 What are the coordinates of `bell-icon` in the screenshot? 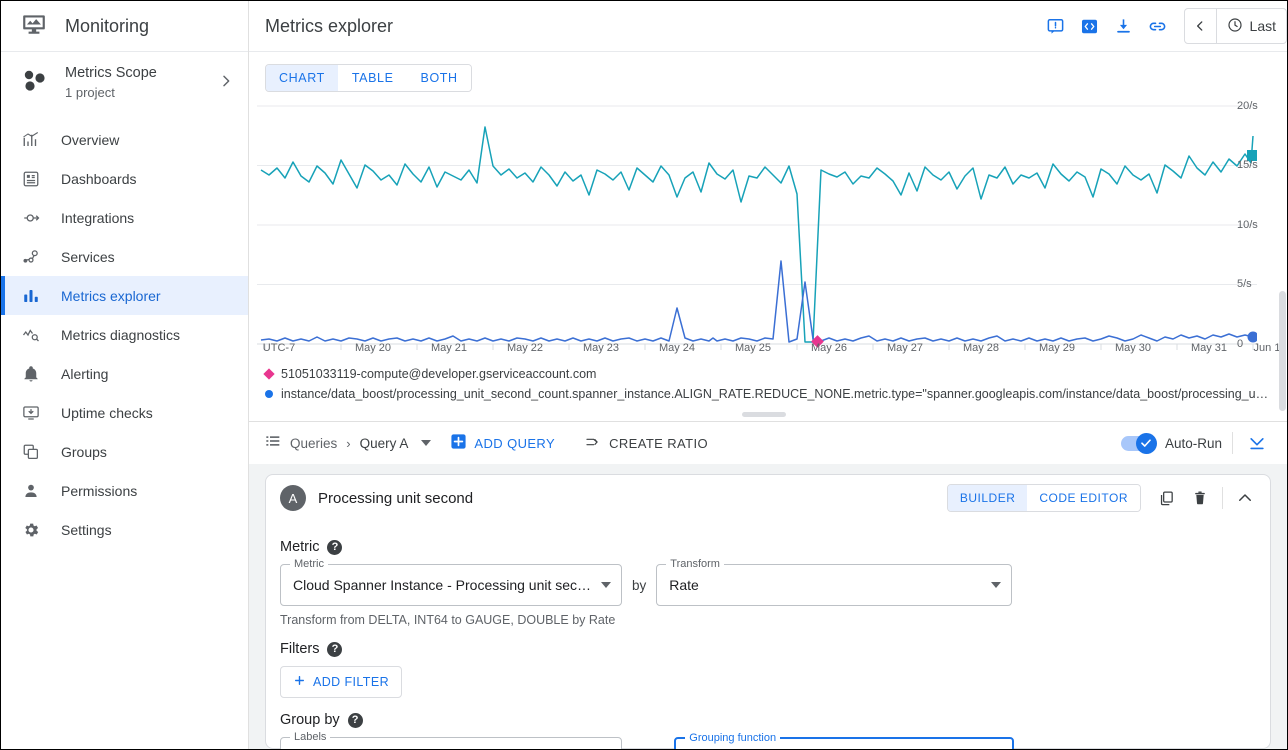 It's located at (31, 374).